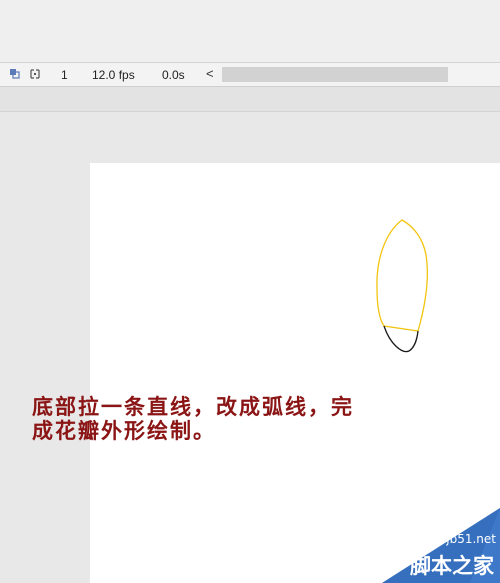 This screenshot has width=500, height=583. What do you see at coordinates (452, 566) in the screenshot?
I see `watermark-site-name: 脚本之家` at bounding box center [452, 566].